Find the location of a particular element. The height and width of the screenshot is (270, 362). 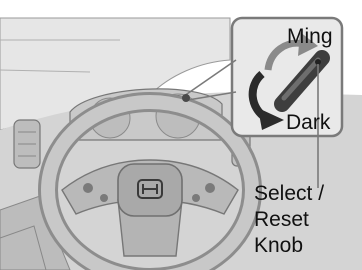

knob-label-line-2: Reset is located at coordinates (281, 219).